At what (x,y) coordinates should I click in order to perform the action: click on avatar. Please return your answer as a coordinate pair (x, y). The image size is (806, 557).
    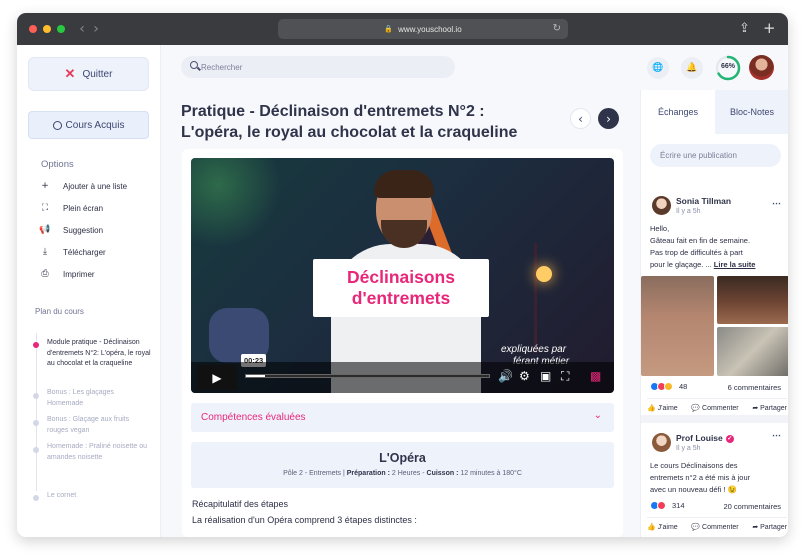
    Looking at the image, I should click on (661, 442).